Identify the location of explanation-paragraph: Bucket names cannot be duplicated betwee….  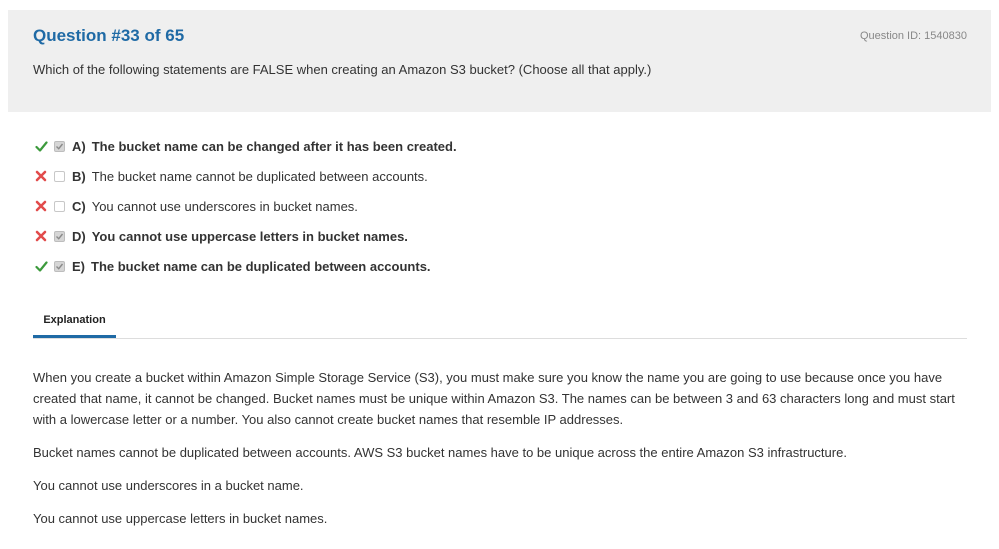
(440, 452).